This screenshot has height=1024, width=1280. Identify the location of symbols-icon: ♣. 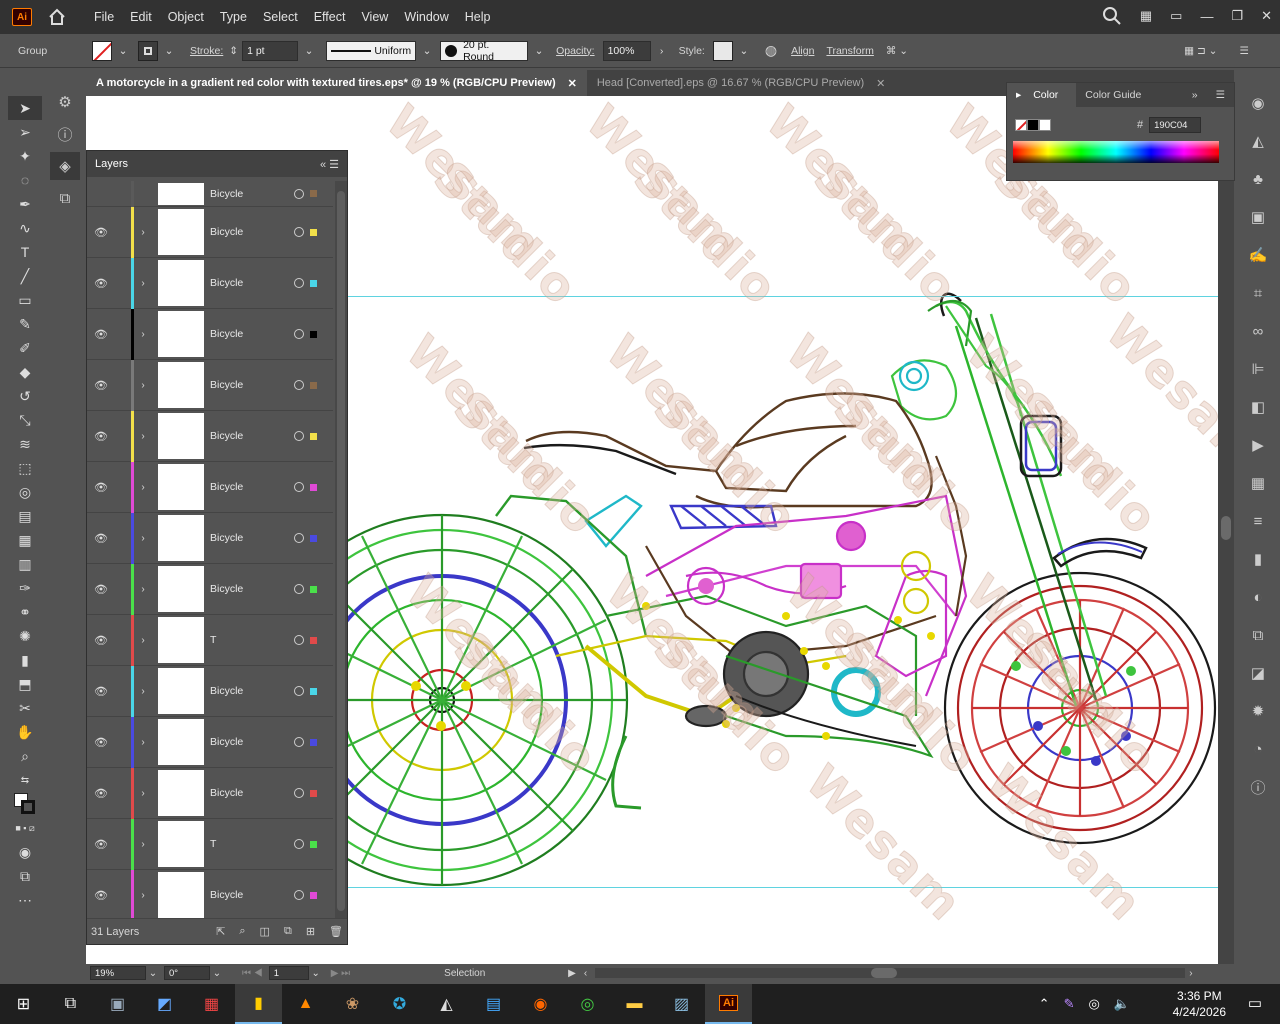
(1258, 179).